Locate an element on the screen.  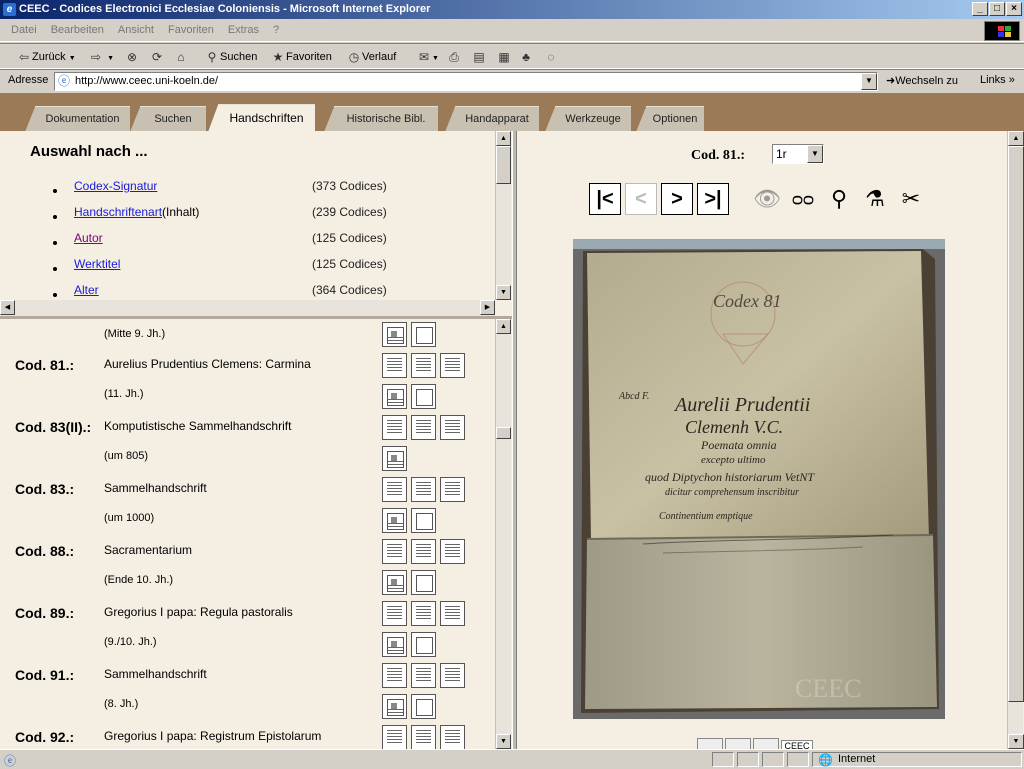
print-button: ⎙ is located at coordinates (454, 57).